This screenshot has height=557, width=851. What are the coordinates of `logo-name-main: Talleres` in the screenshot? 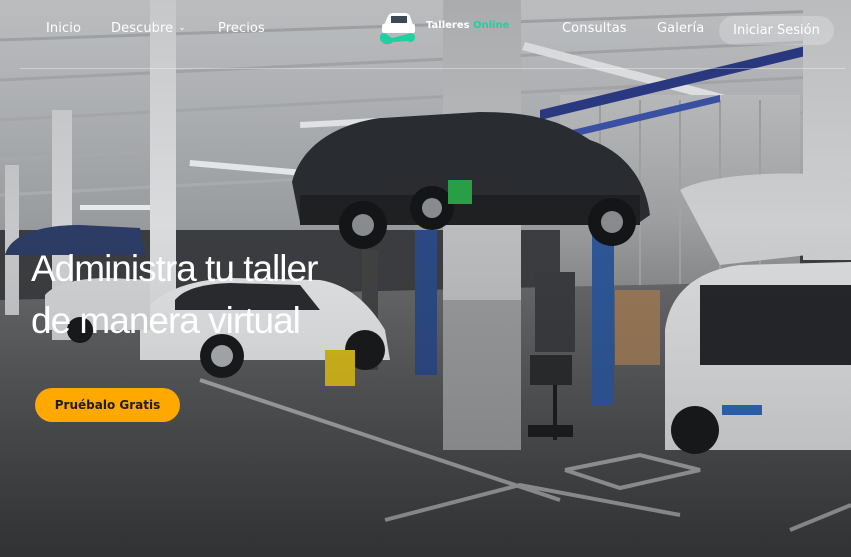 It's located at (448, 25).